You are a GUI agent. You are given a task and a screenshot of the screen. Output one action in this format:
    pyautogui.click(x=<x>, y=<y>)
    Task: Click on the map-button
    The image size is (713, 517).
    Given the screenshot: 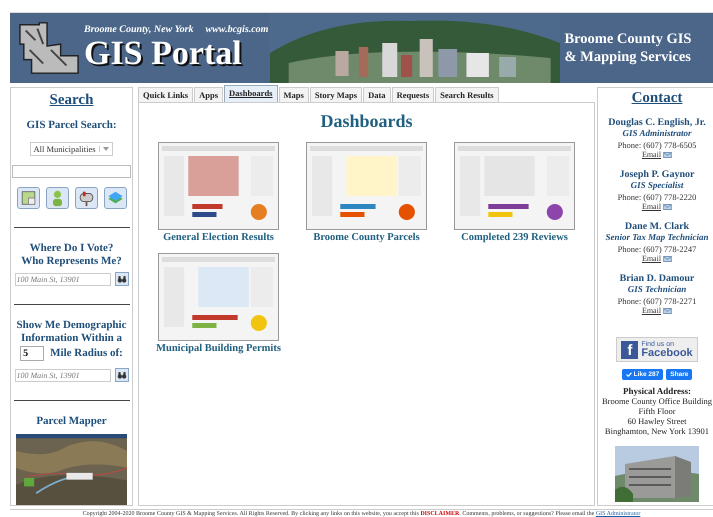 What is the action you would take?
    pyautogui.click(x=28, y=198)
    